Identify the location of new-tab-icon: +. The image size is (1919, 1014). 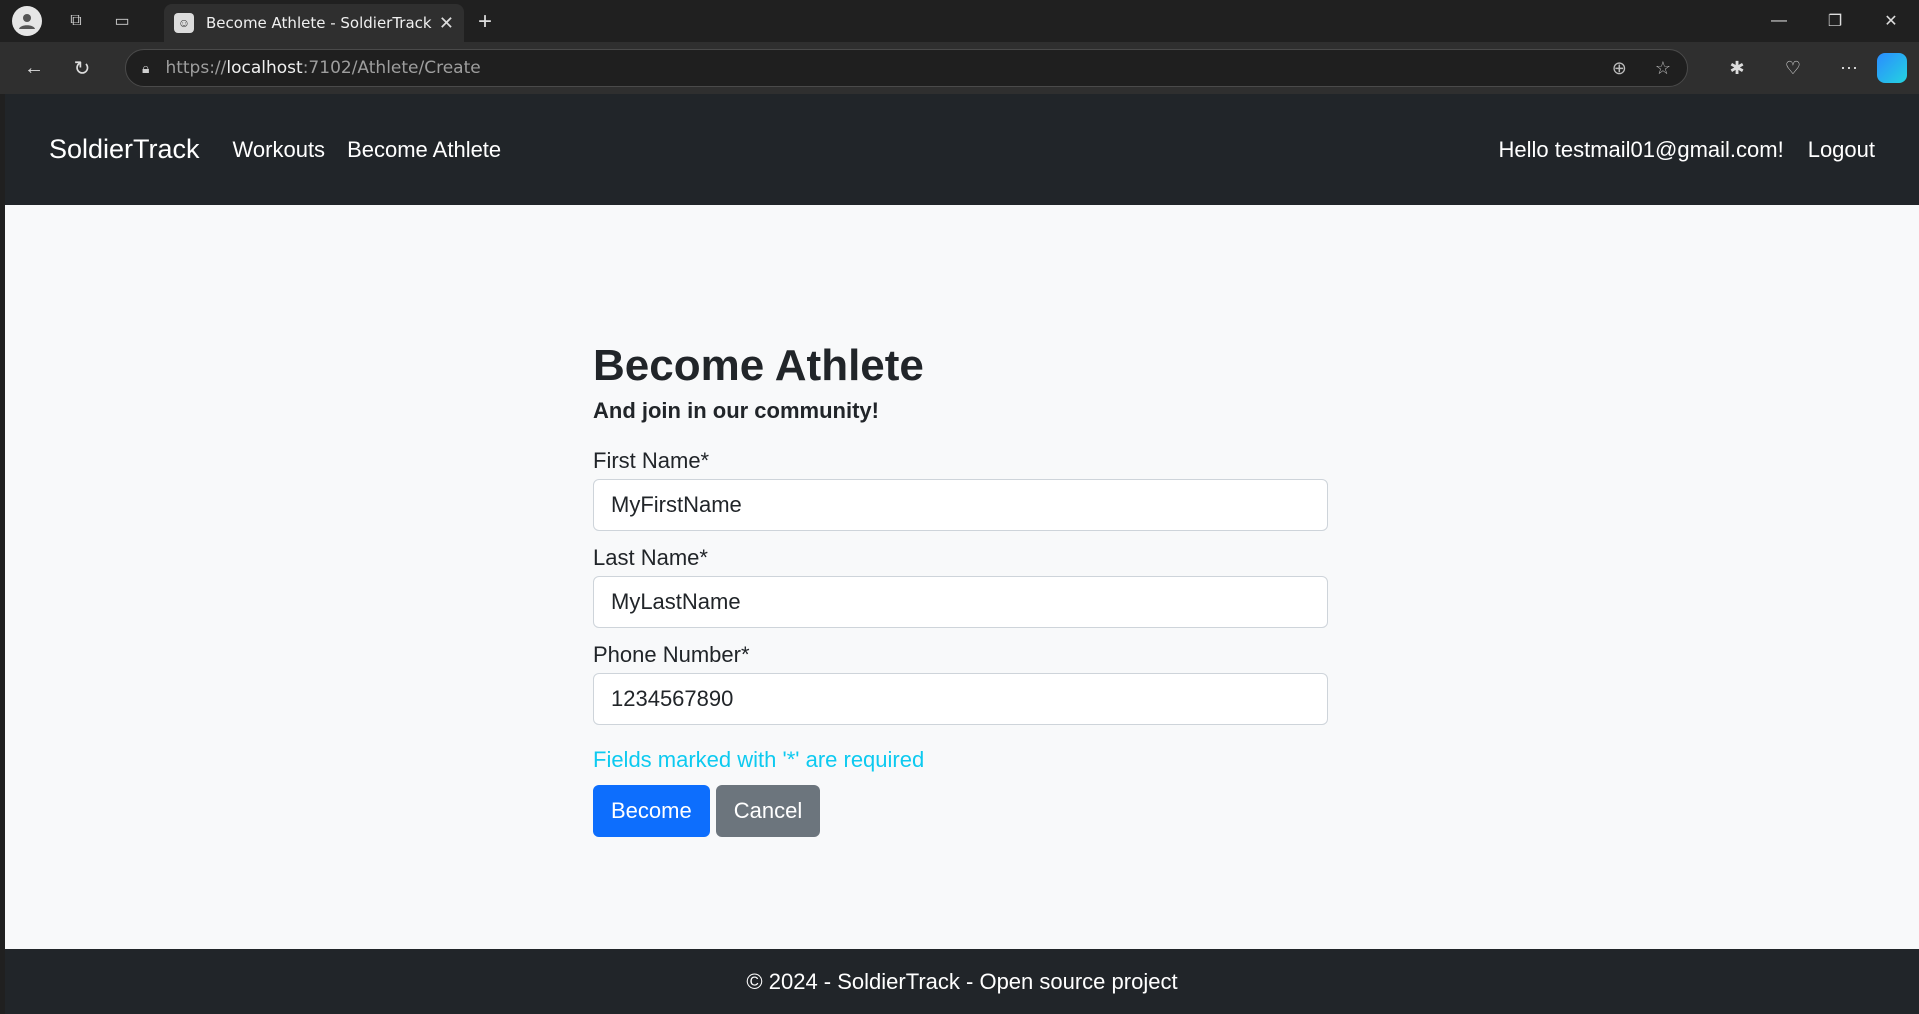
(485, 22).